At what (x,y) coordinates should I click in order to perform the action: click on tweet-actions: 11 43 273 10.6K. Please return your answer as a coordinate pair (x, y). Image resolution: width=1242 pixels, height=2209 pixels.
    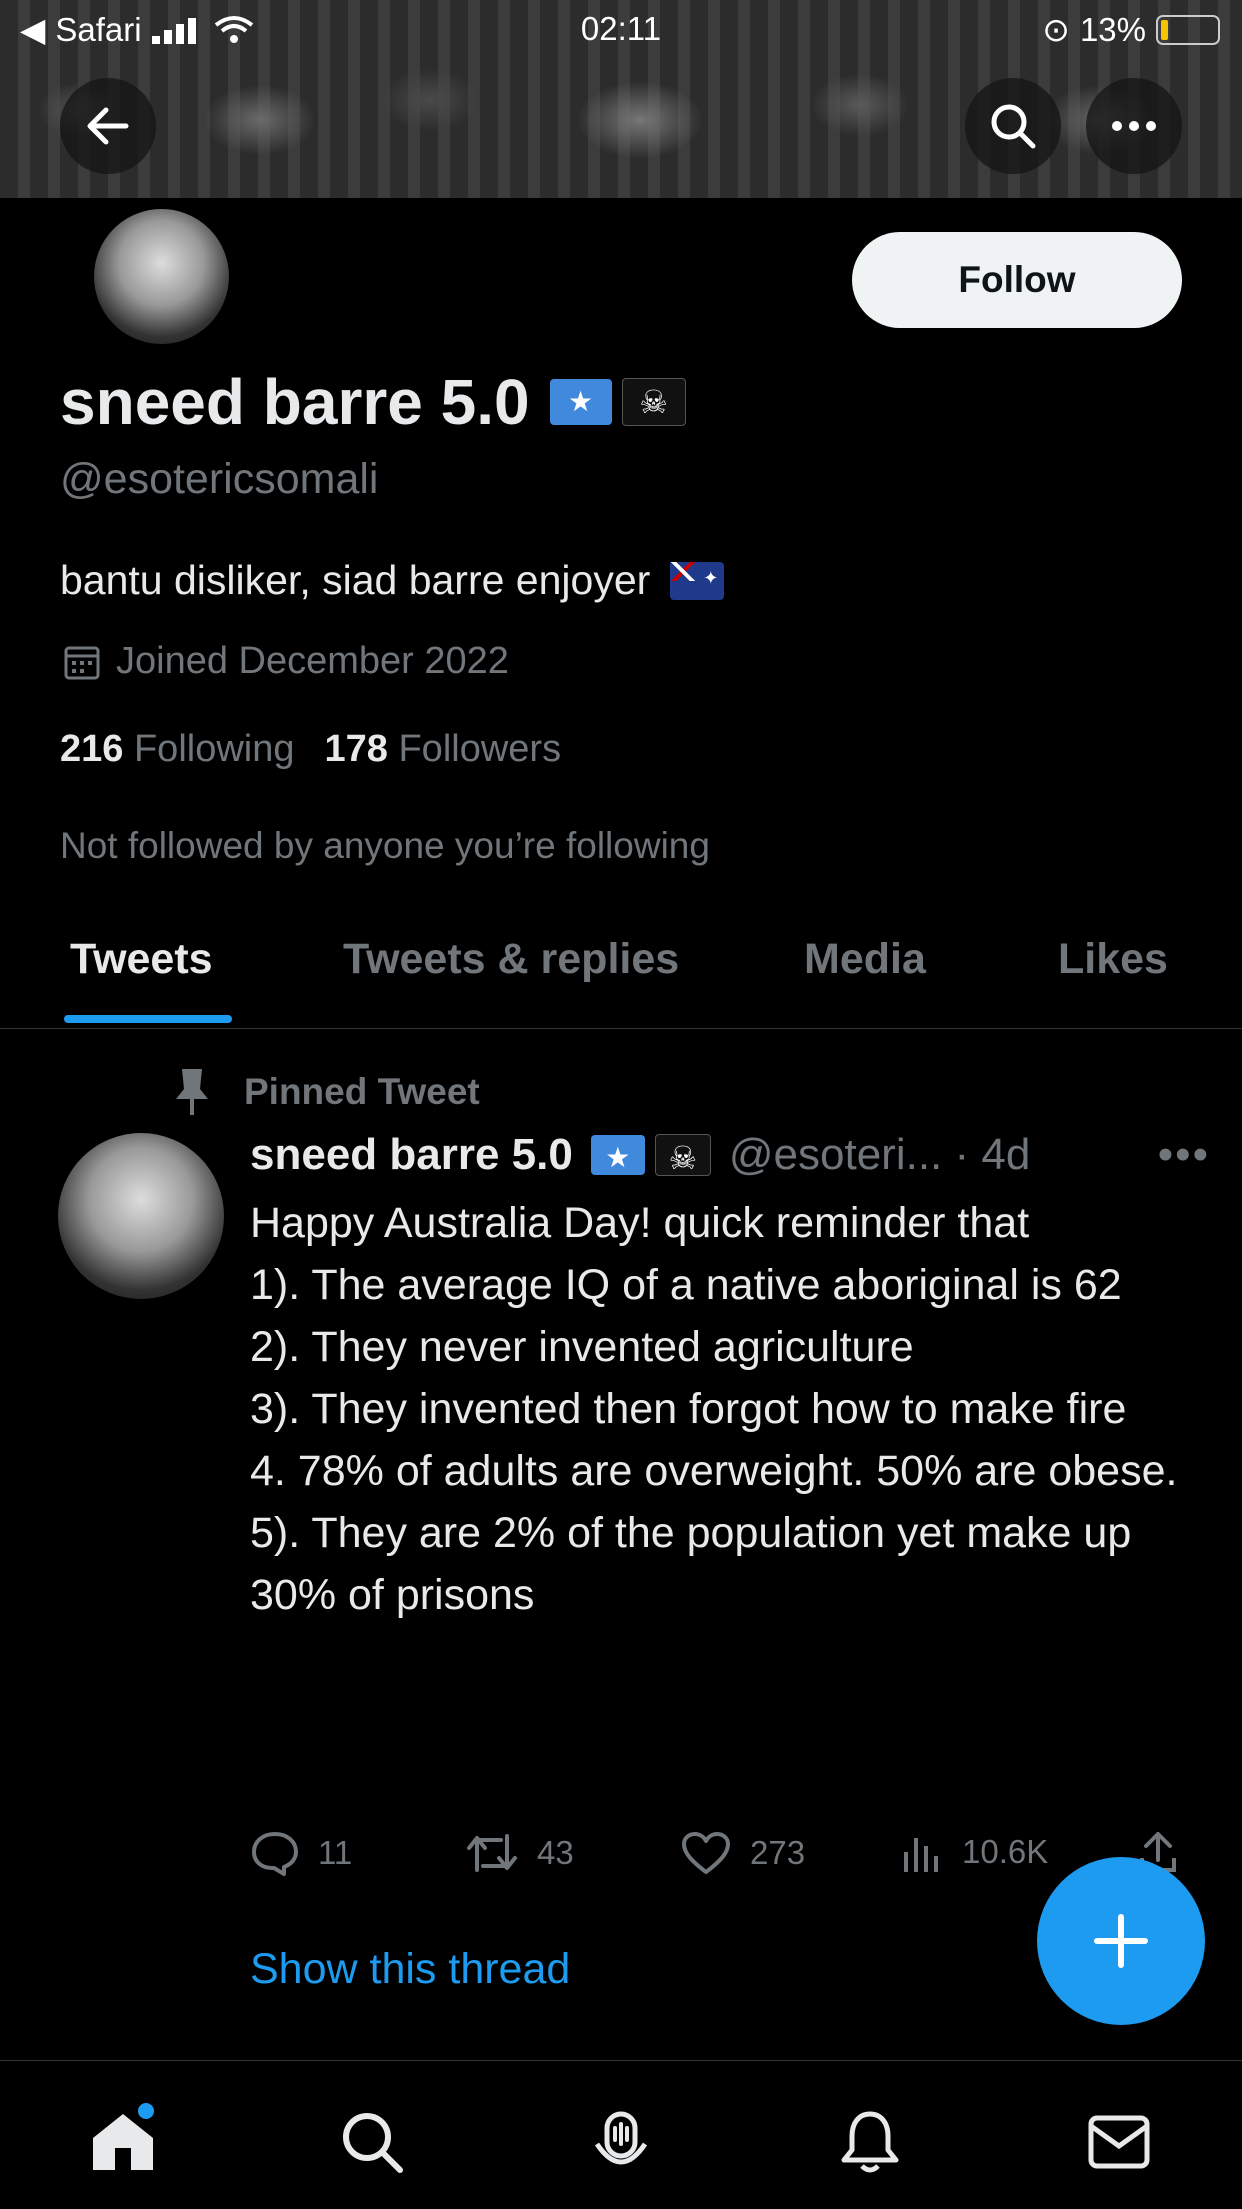
    Looking at the image, I should click on (715, 1858).